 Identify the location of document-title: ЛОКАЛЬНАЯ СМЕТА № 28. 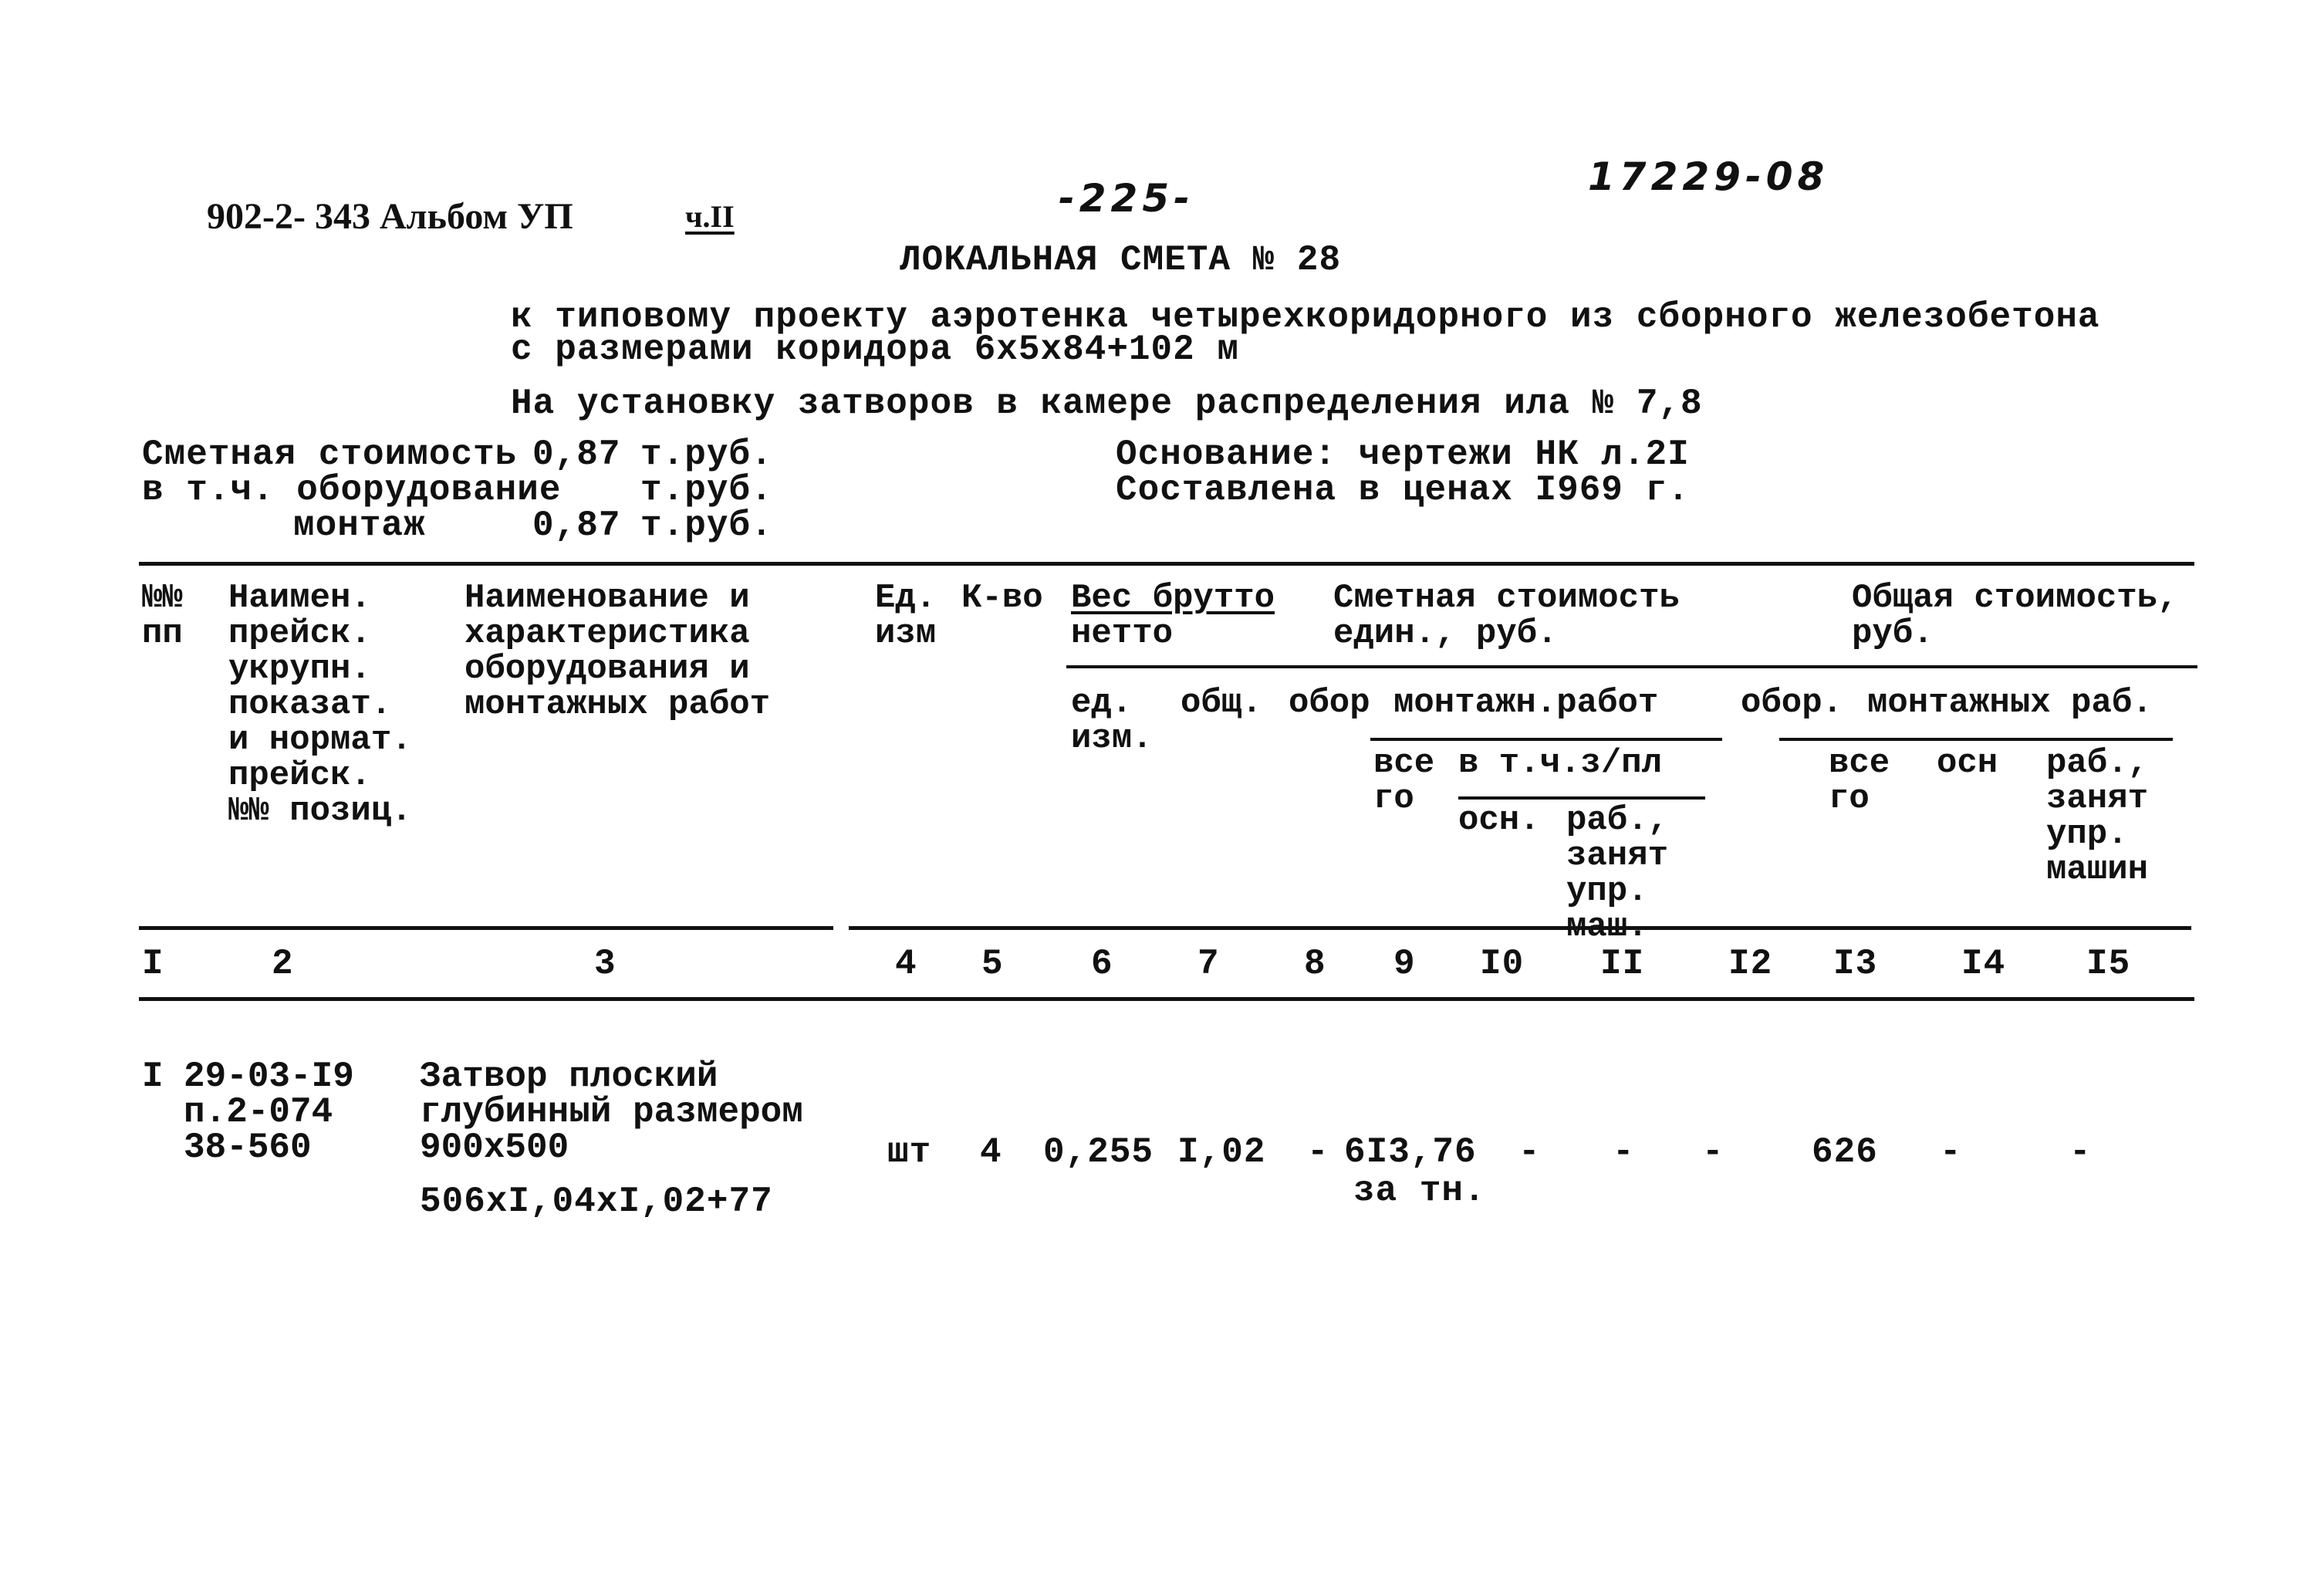
(1121, 260).